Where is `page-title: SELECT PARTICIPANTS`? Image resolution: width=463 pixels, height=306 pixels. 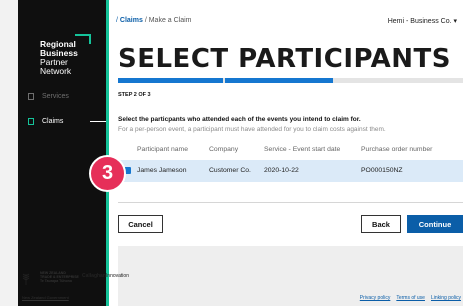 page-title: SELECT PARTICIPANTS is located at coordinates (285, 59).